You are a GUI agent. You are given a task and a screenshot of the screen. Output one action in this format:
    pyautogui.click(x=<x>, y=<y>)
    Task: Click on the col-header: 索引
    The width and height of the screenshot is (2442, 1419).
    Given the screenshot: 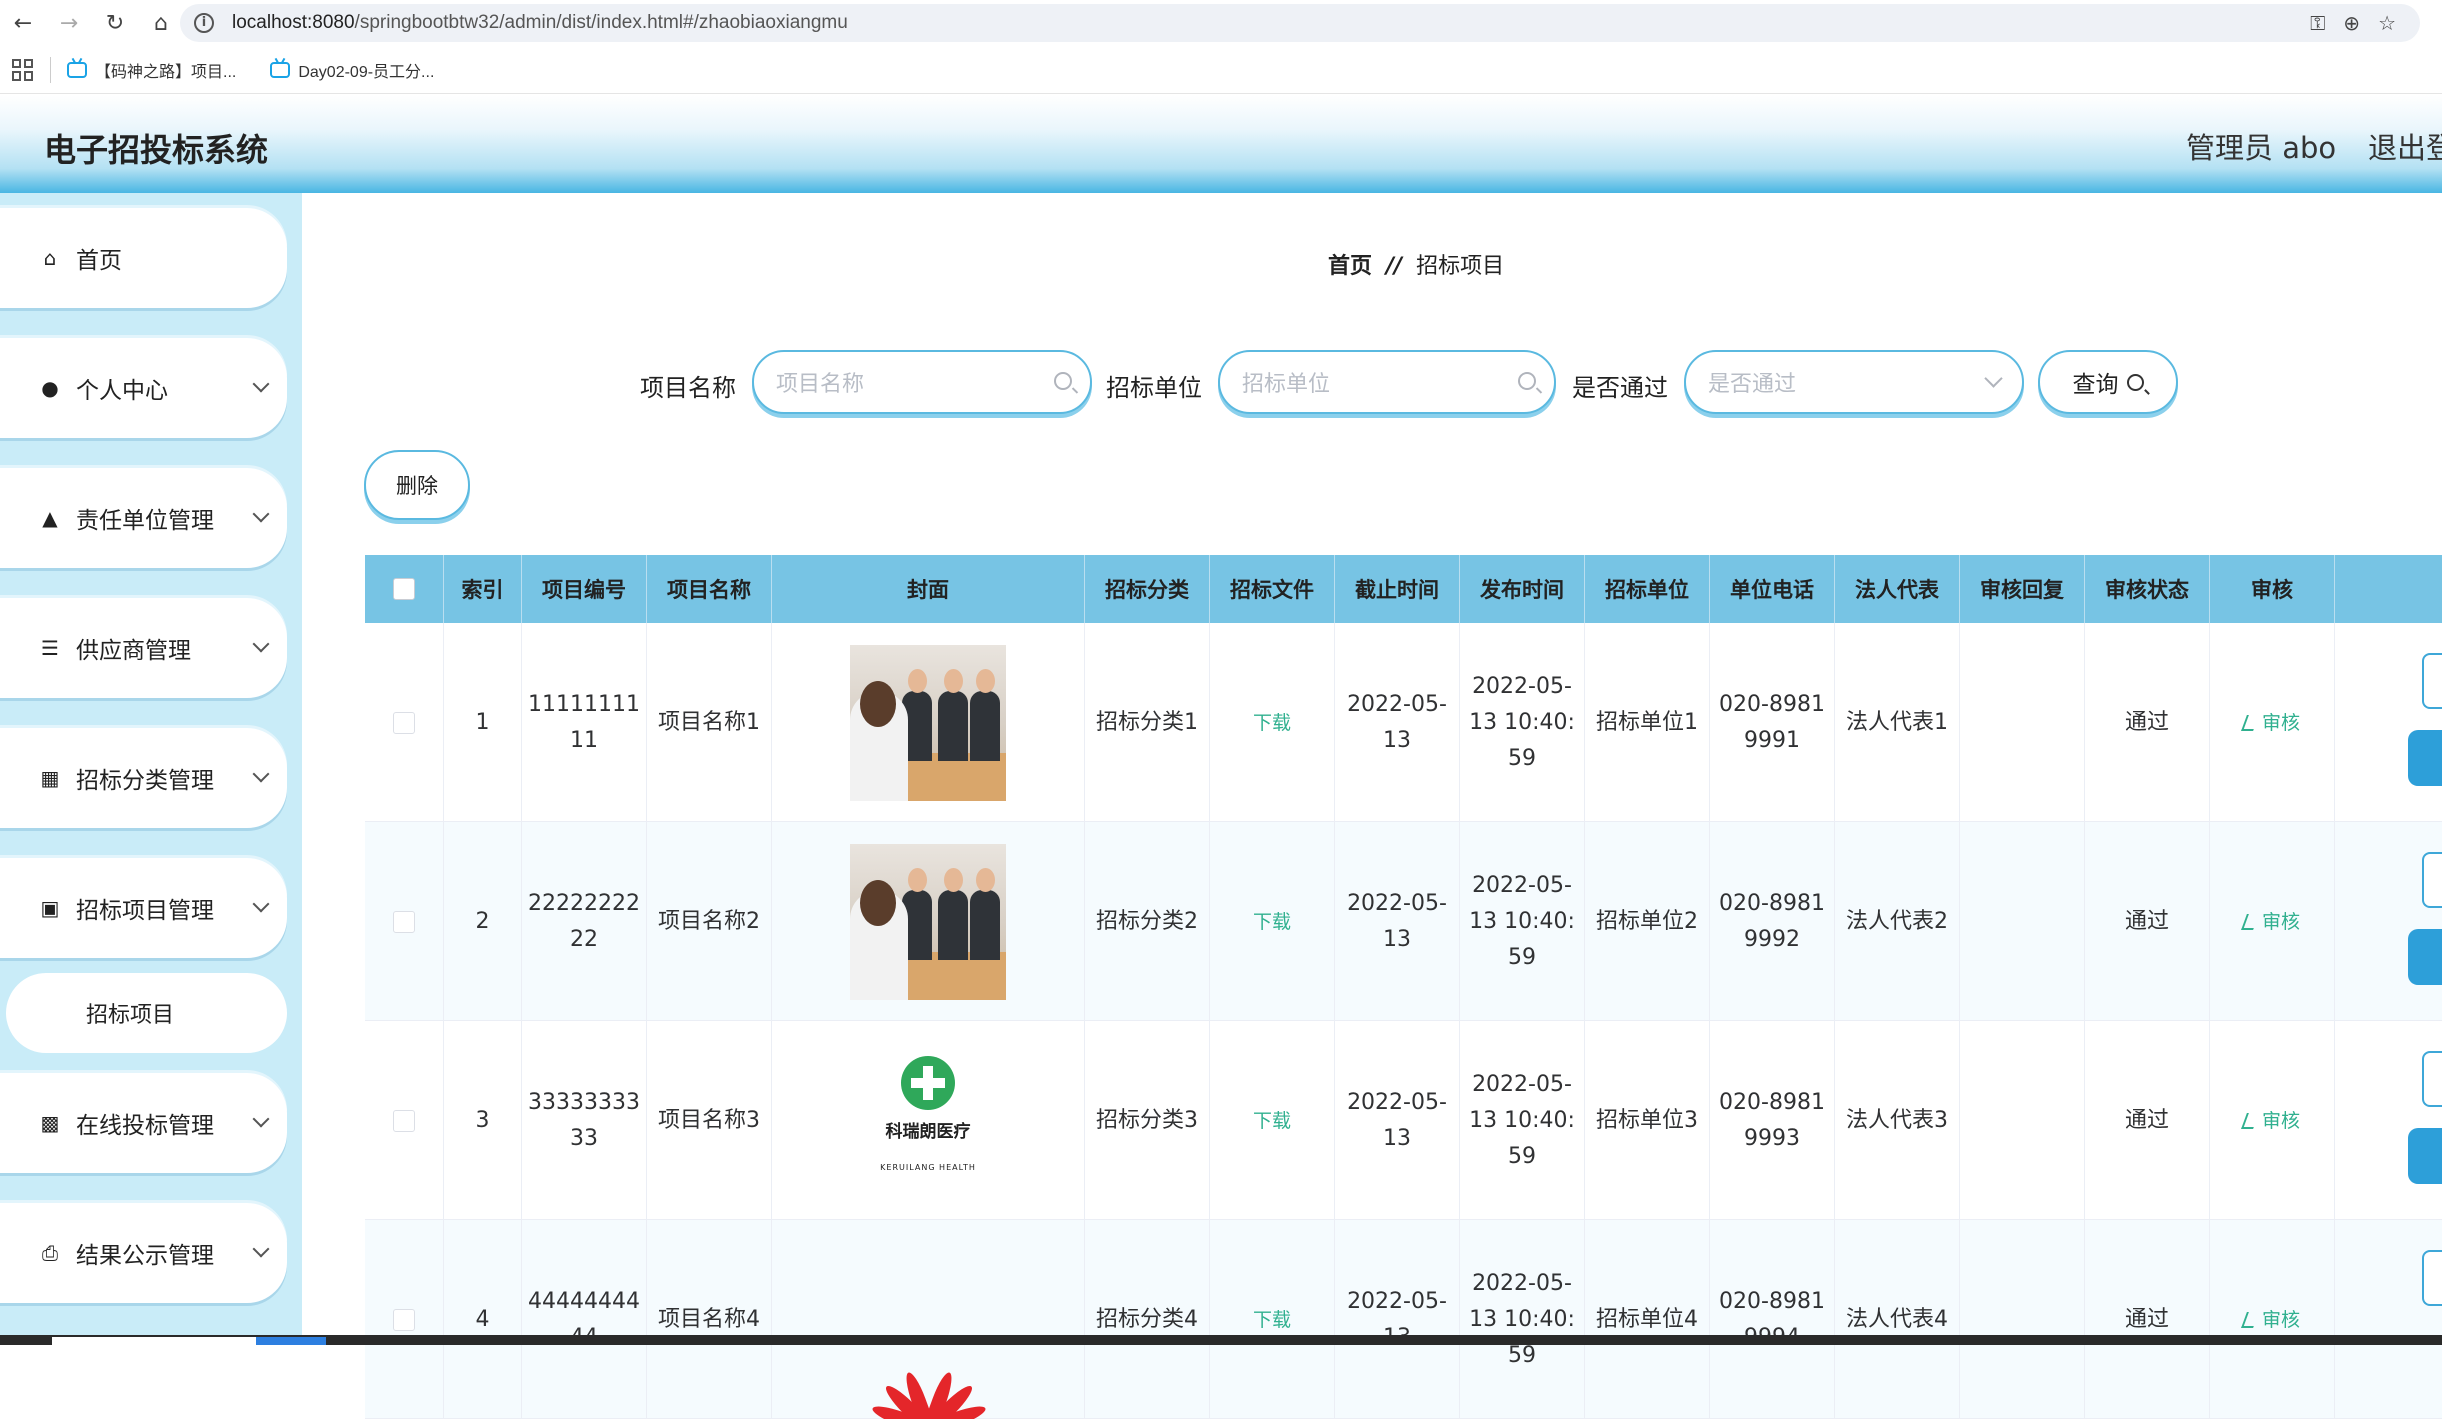 What is the action you would take?
    pyautogui.click(x=483, y=589)
    